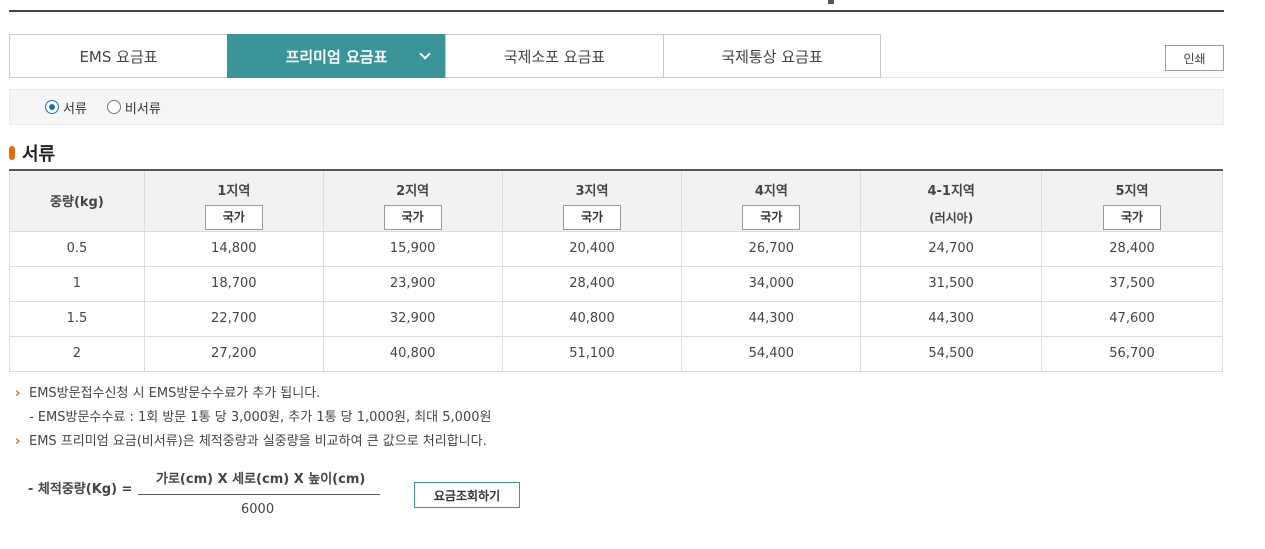 The height and width of the screenshot is (549, 1265). What do you see at coordinates (77, 283) in the screenshot?
I see `weight-cell: 1` at bounding box center [77, 283].